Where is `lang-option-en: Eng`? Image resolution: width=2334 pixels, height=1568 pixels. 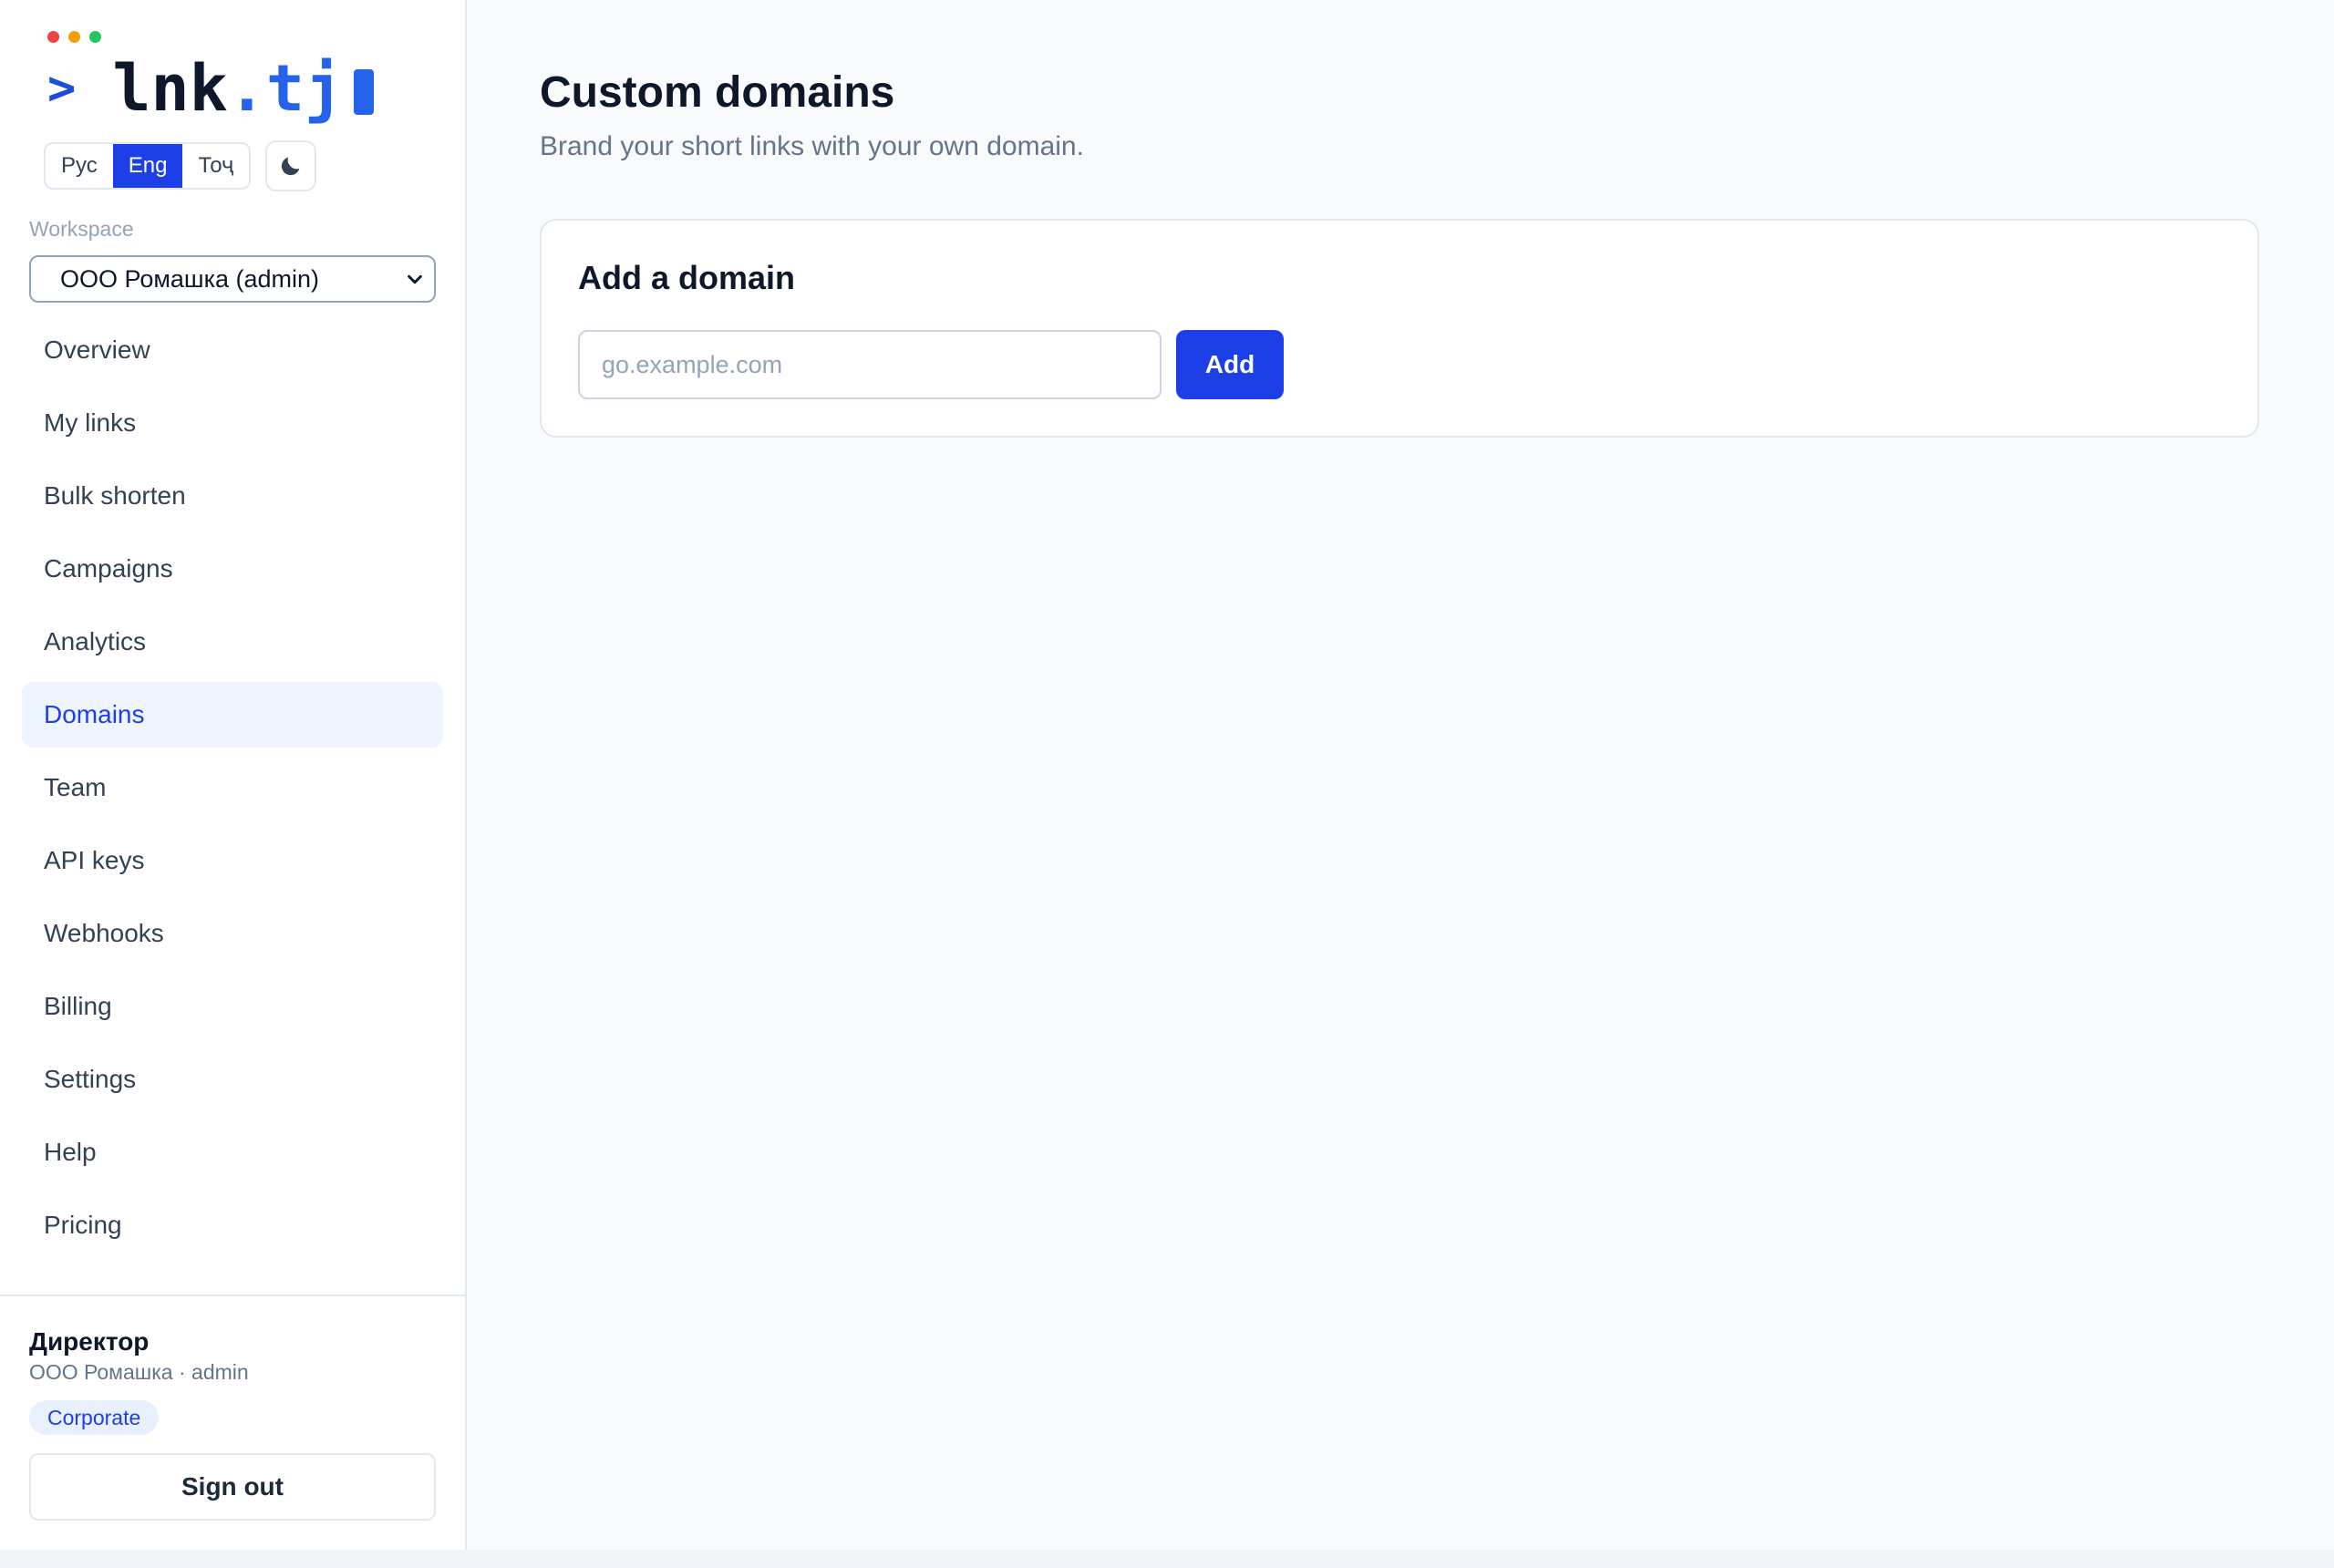 lang-option-en: Eng is located at coordinates (147, 166).